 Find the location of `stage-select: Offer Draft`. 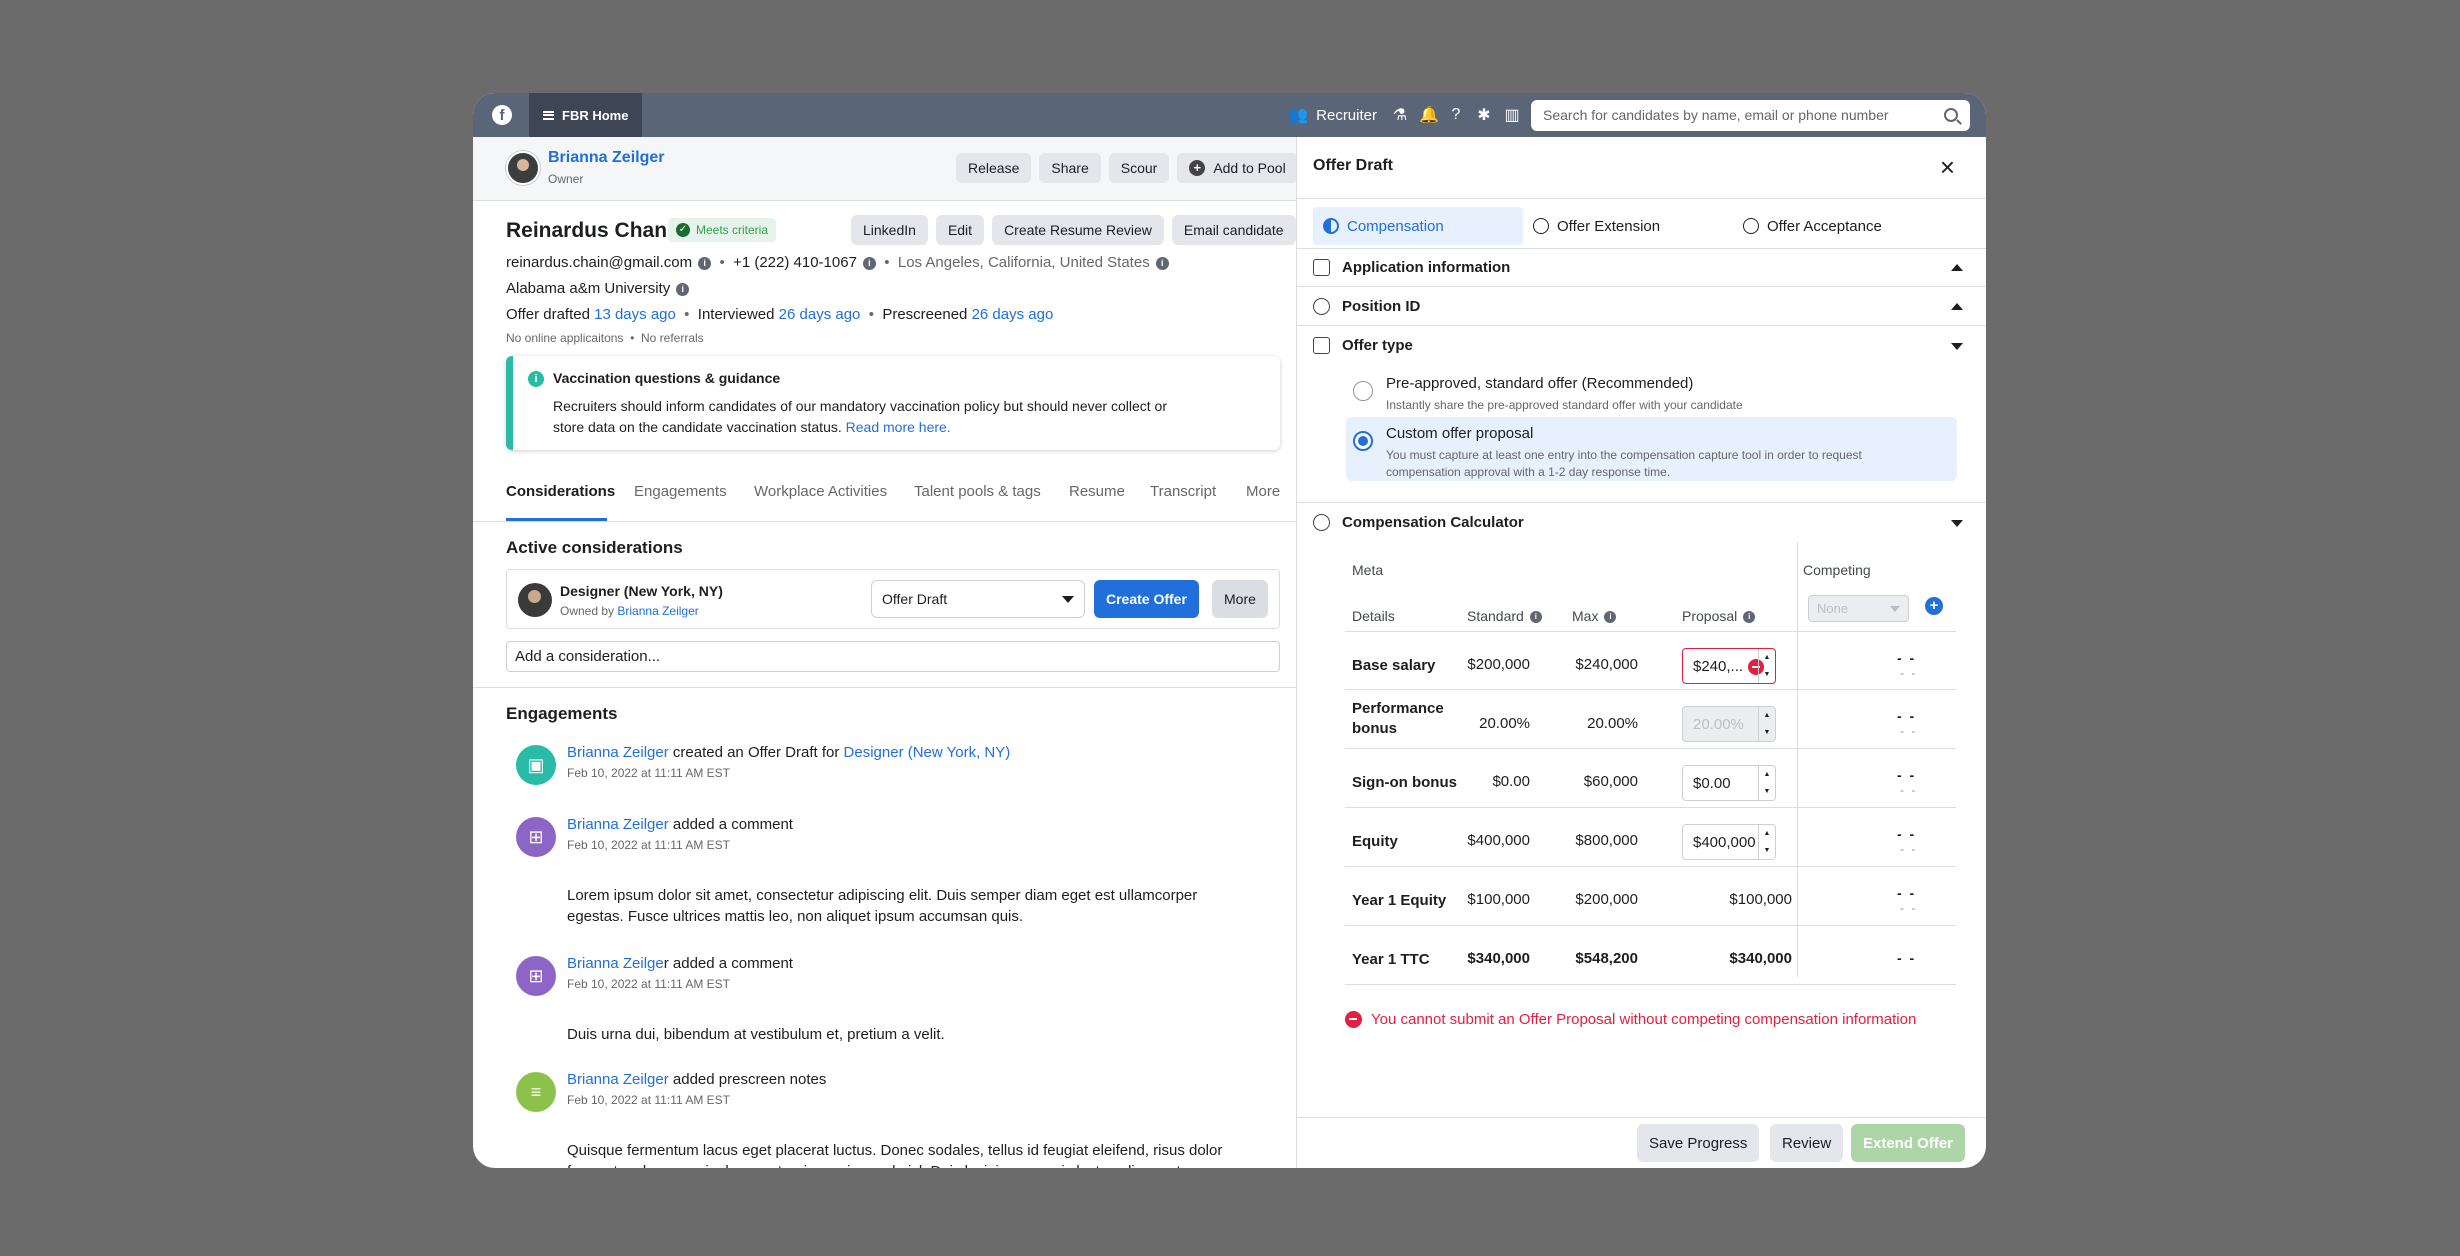

stage-select: Offer Draft is located at coordinates (978, 599).